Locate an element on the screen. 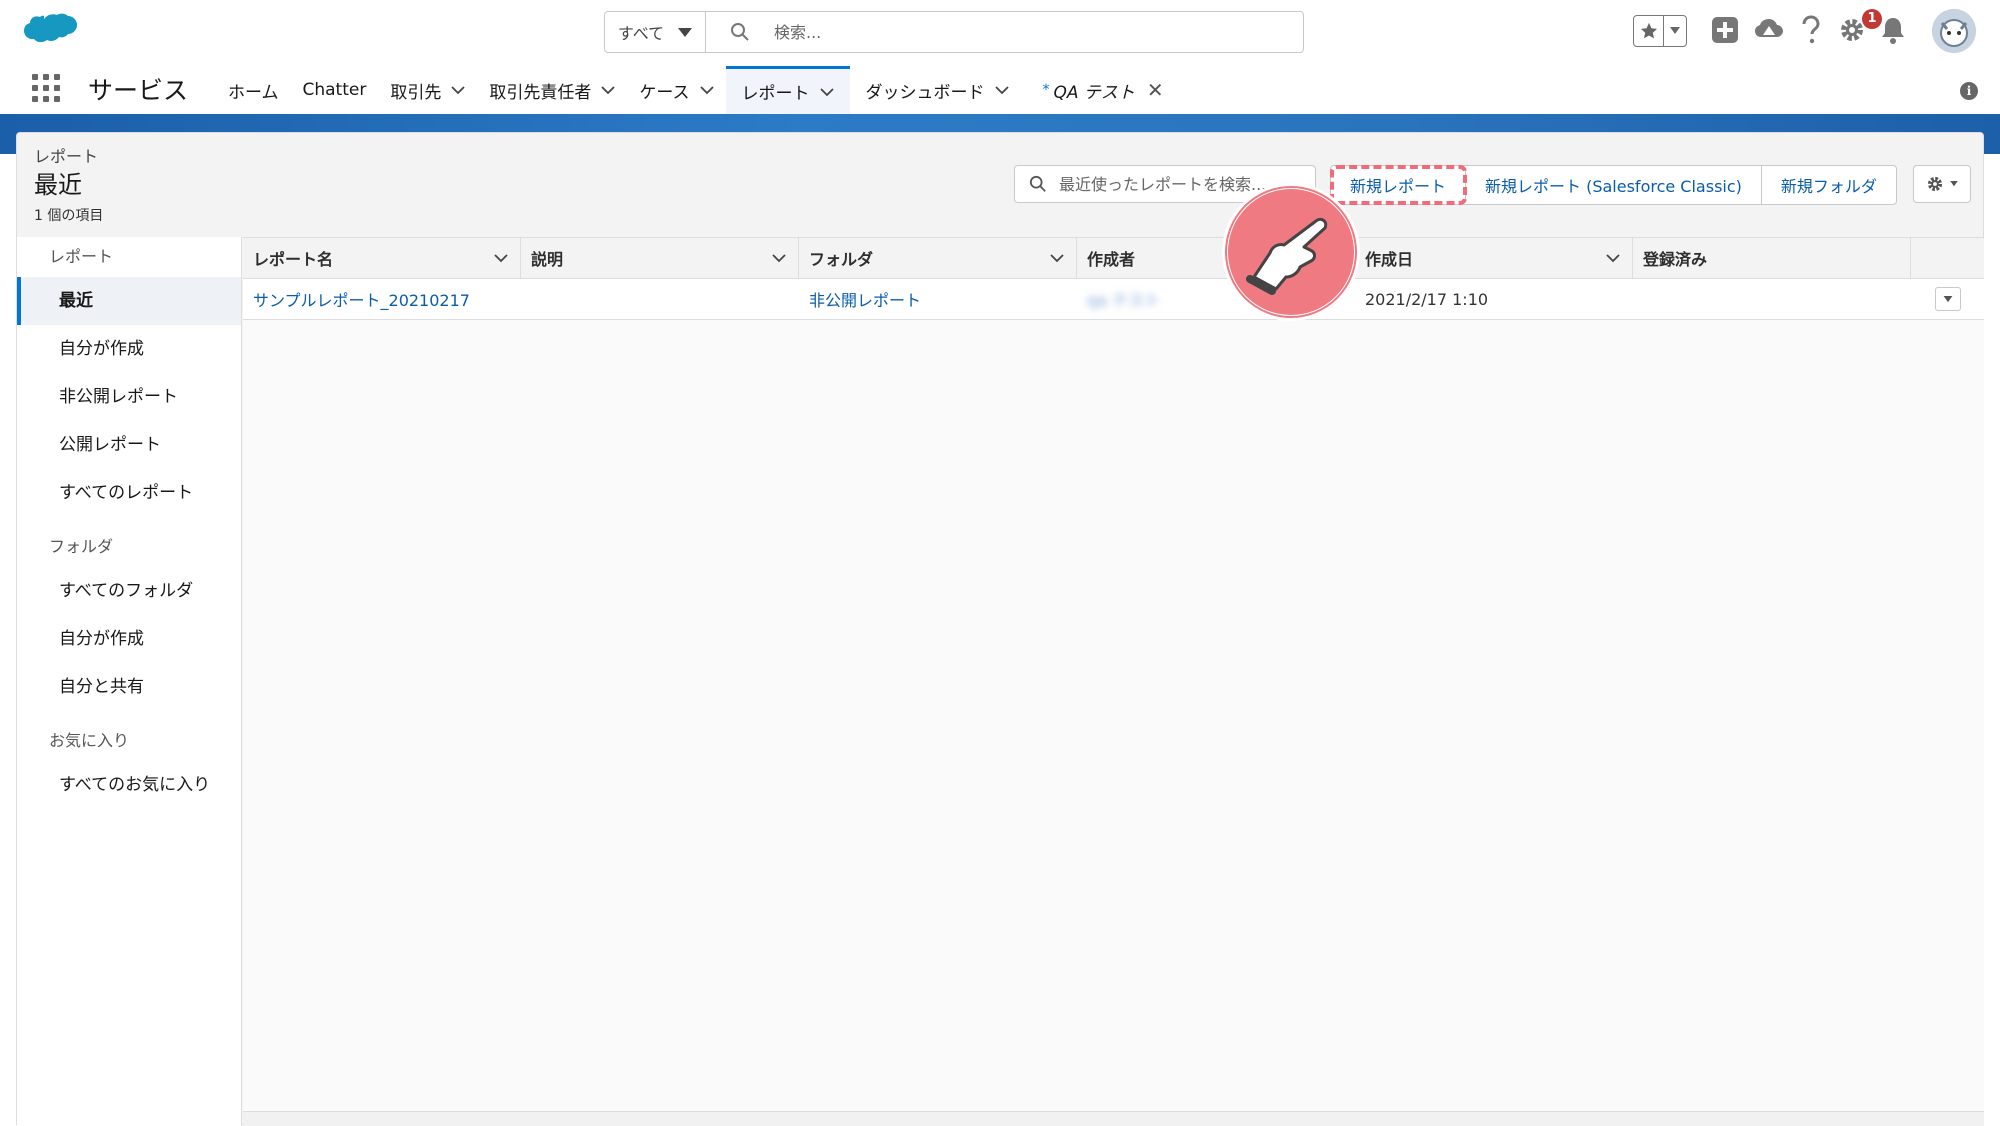  favorites-dropdown-icon is located at coordinates (1675, 31).